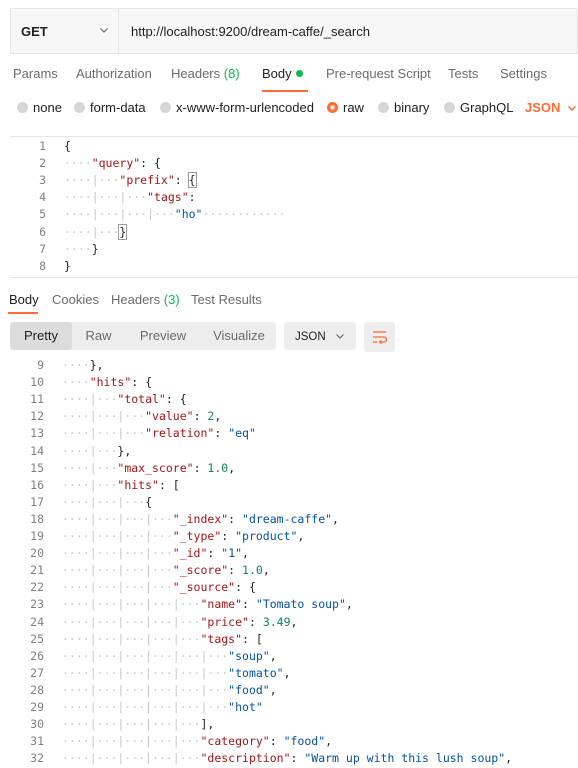  I want to click on radio-raw: raw, so click(345, 107).